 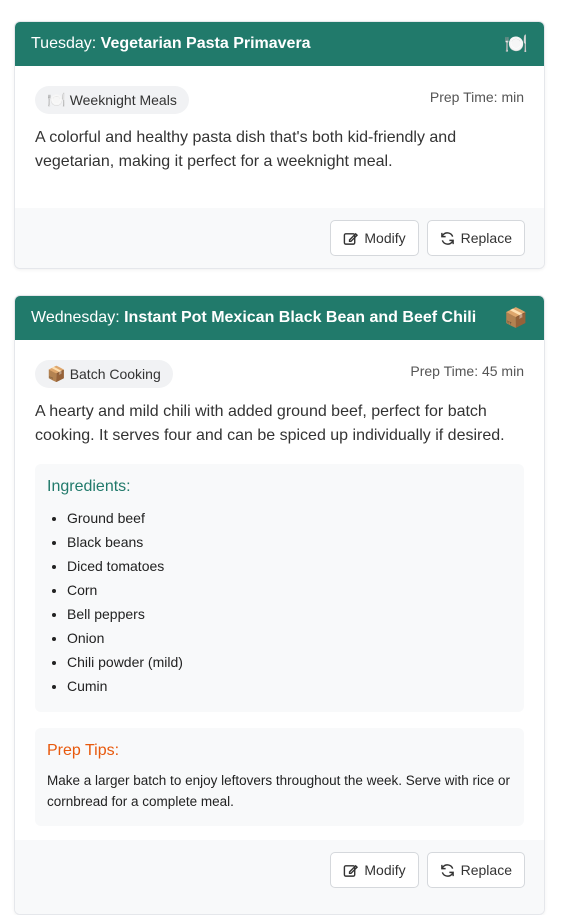 What do you see at coordinates (289, 566) in the screenshot?
I see `ingredient-item: Diced tomatoes` at bounding box center [289, 566].